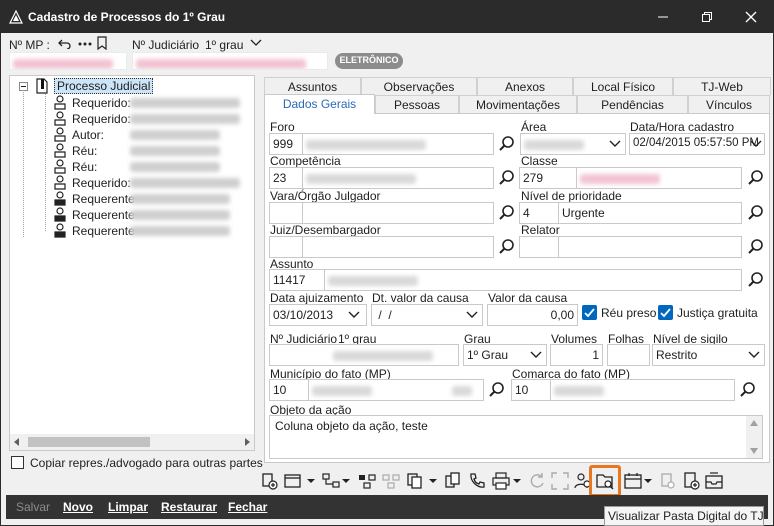 The width and height of the screenshot is (774, 526). Describe the element at coordinates (663, 17) in the screenshot. I see `minimize-button` at that location.